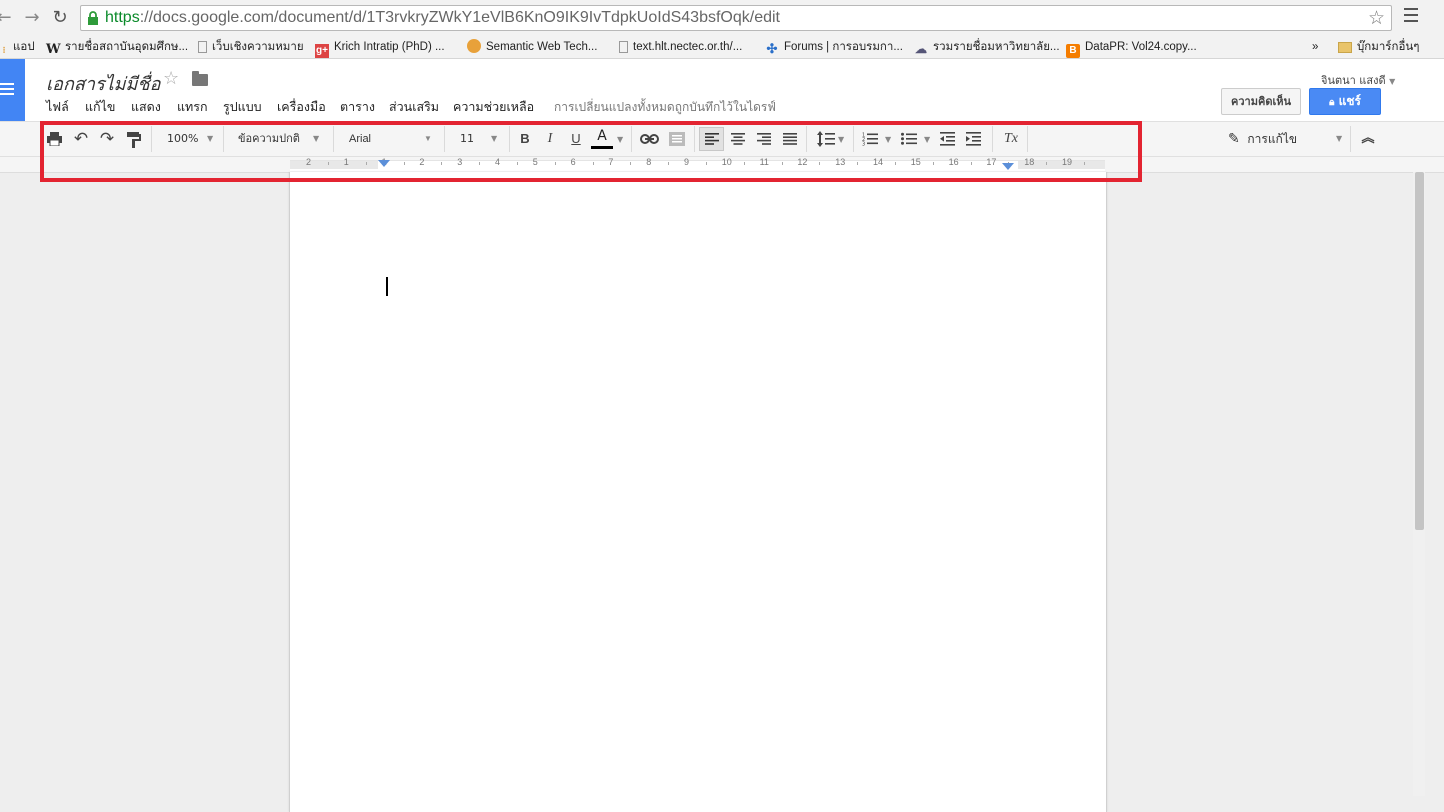  I want to click on redo-icon: ↷, so click(107, 139).